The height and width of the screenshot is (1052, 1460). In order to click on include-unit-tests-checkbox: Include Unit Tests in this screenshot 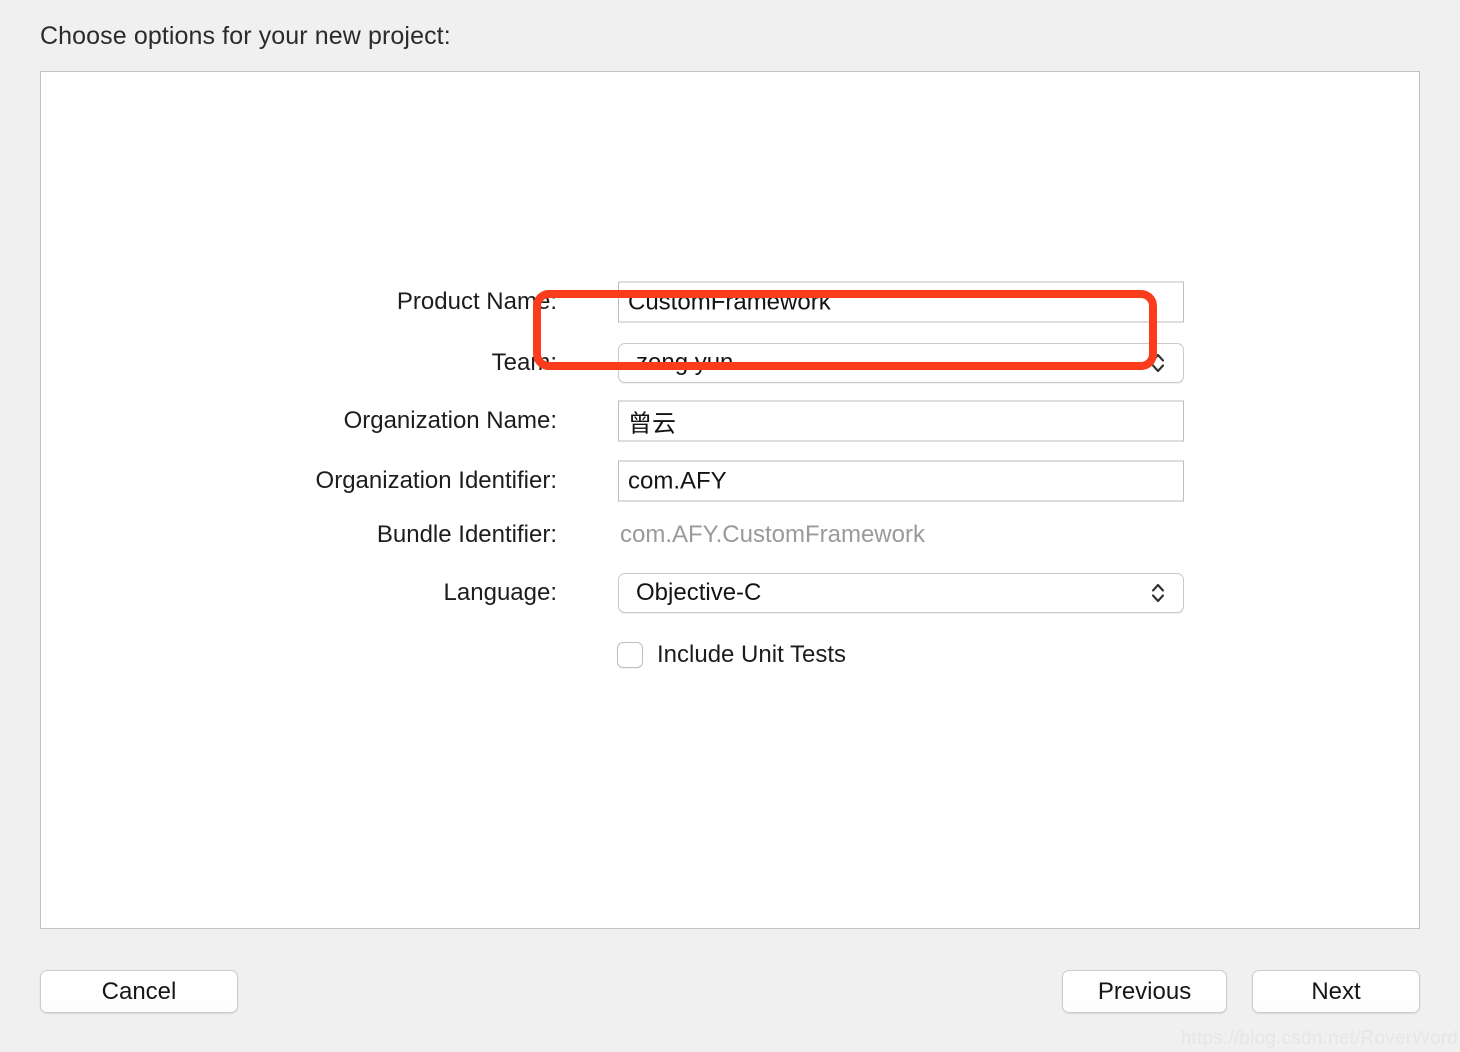, I will do `click(731, 655)`.